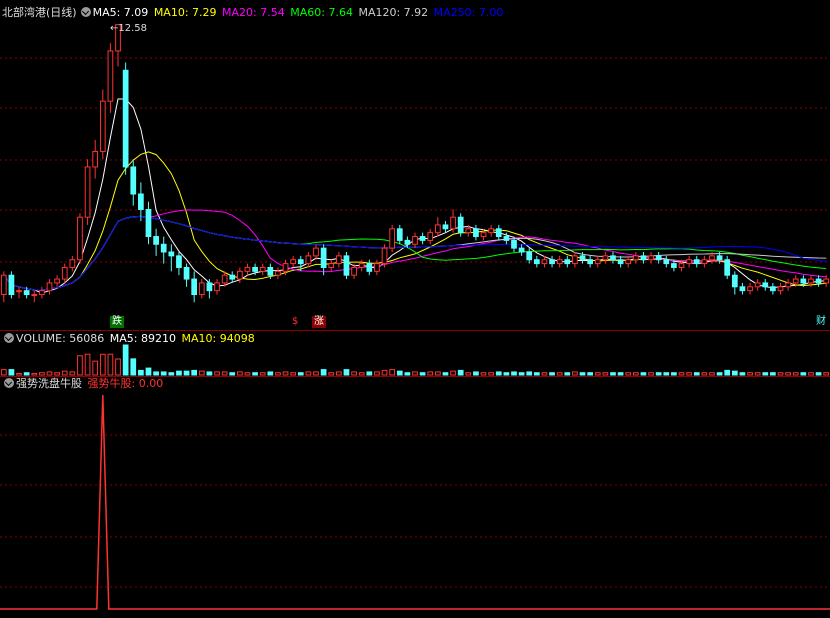 This screenshot has width=830, height=618. I want to click on high-price-value: 12.58, so click(133, 28).